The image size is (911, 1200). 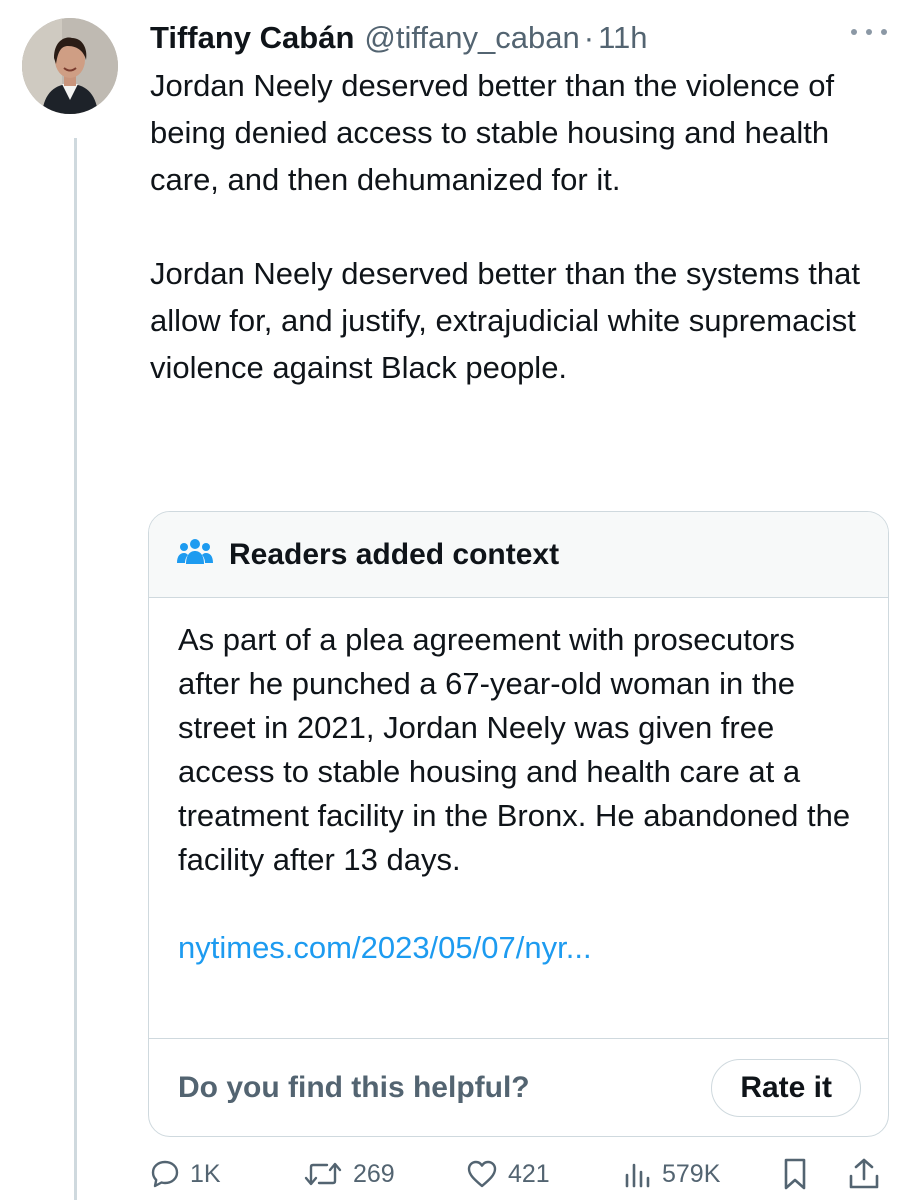 I want to click on views-button: 579K, so click(x=672, y=1174).